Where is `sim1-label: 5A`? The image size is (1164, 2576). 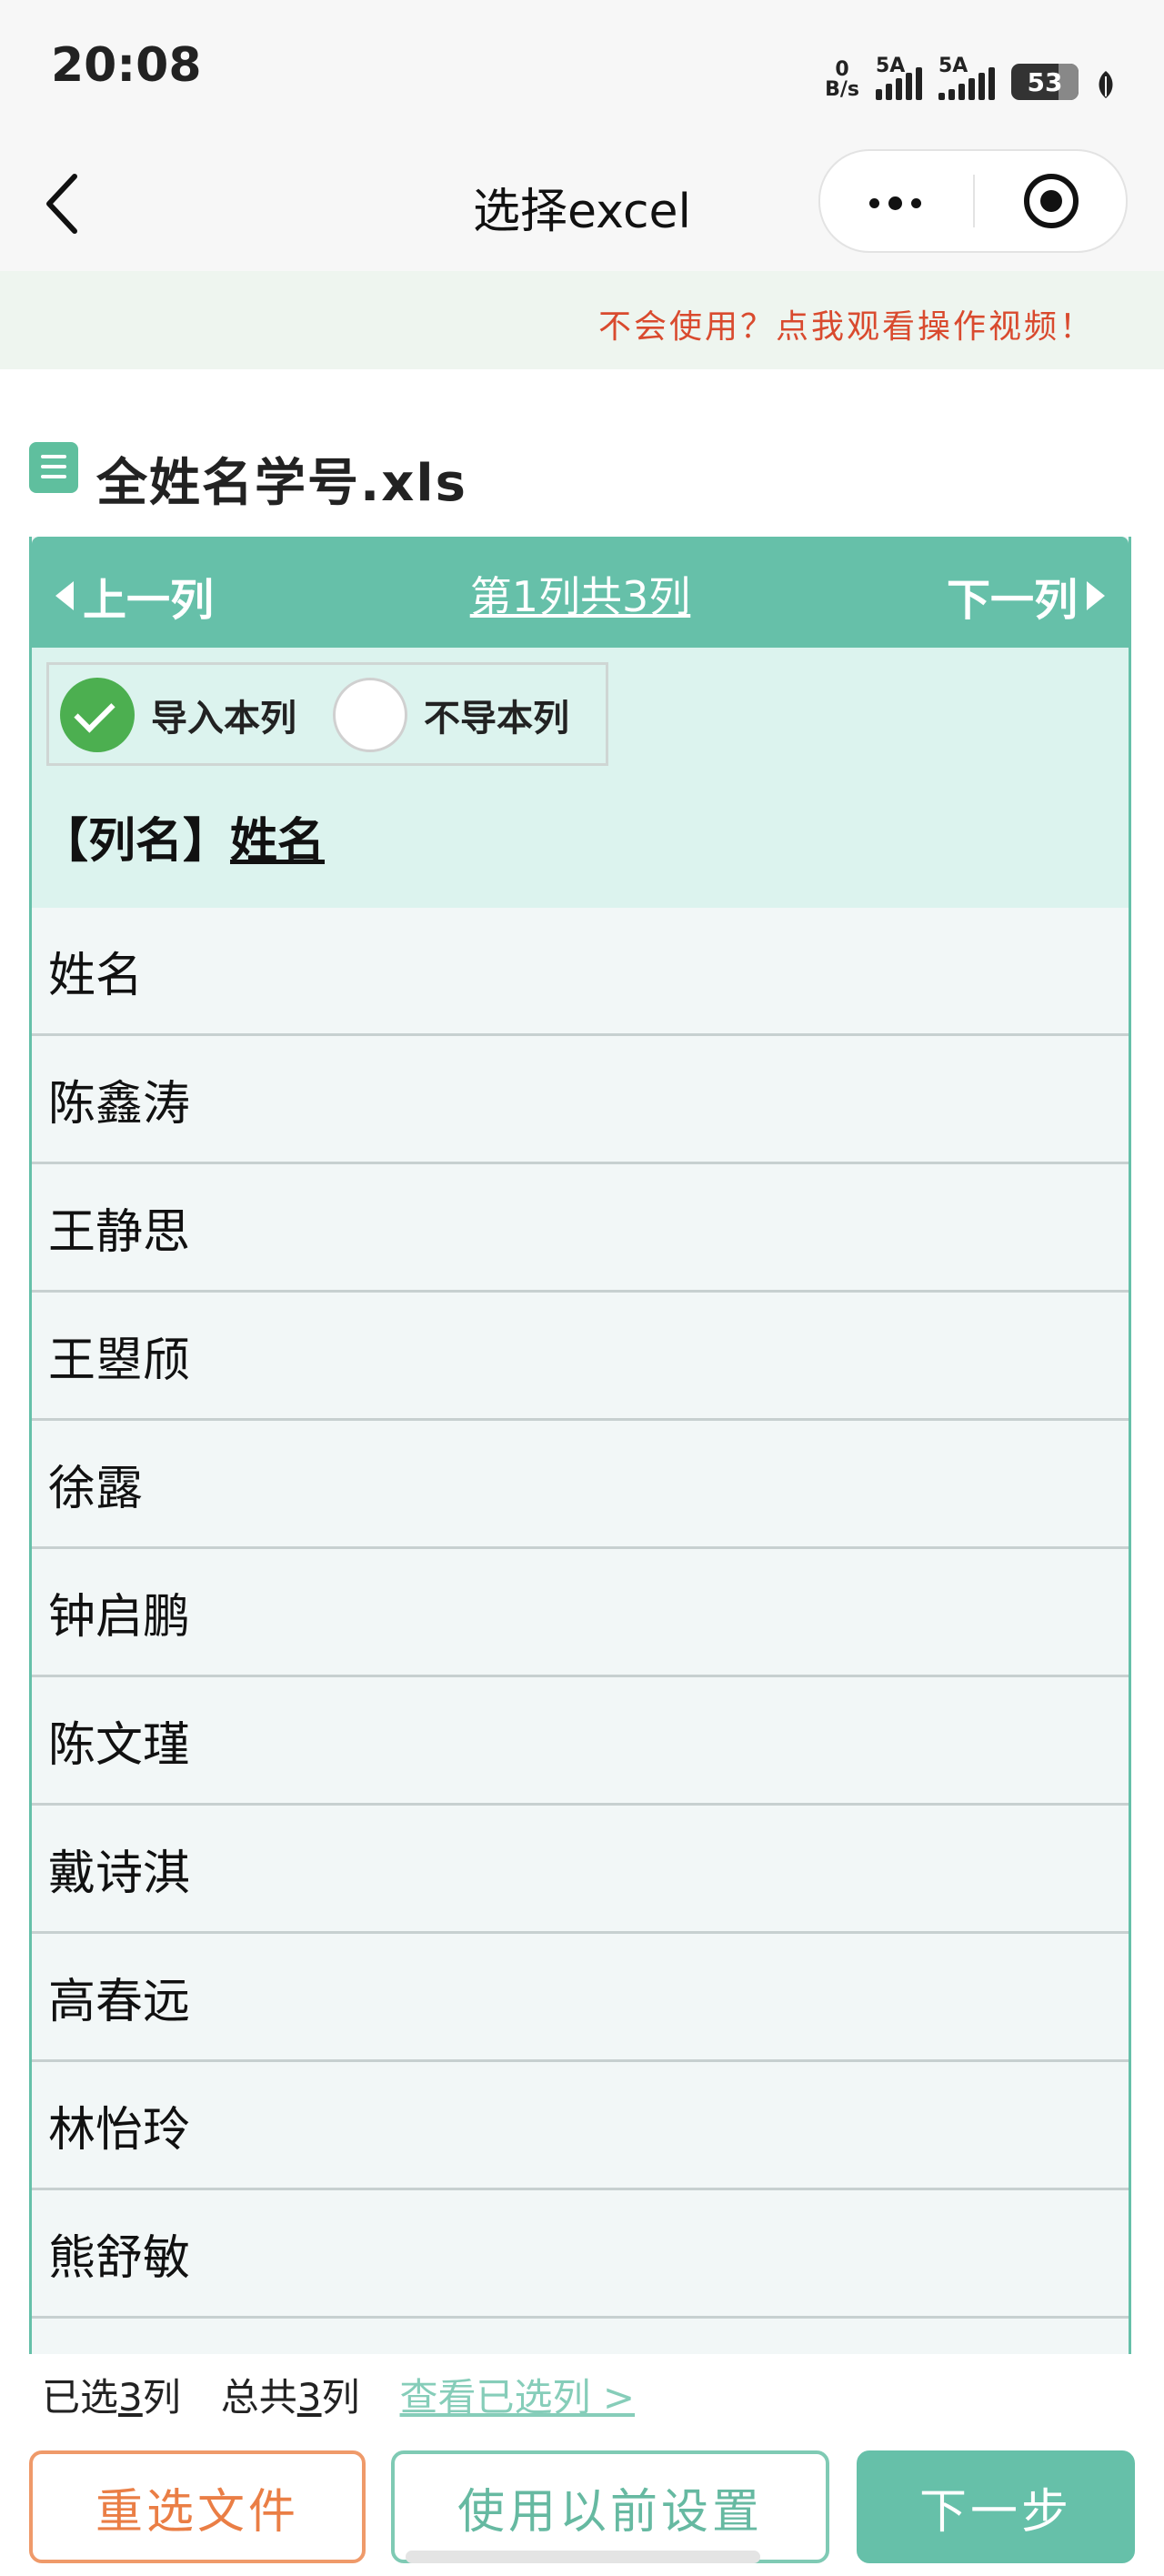
sim1-label: 5A is located at coordinates (891, 66).